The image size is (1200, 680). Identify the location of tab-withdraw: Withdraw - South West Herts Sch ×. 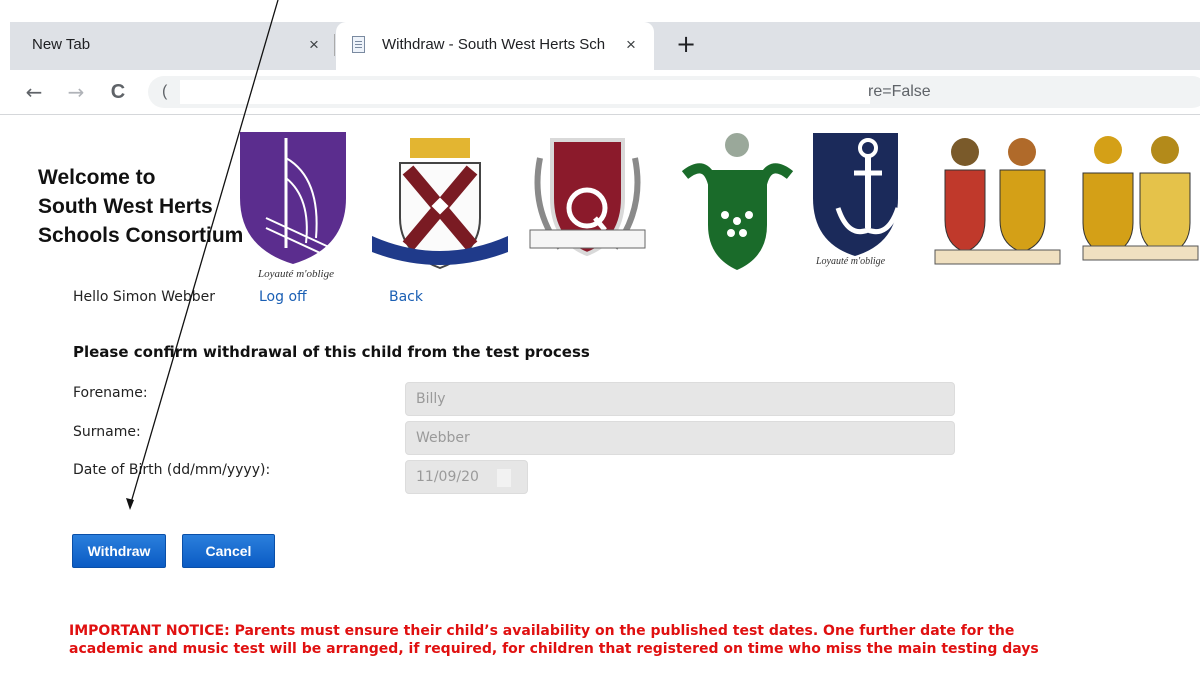
(495, 46).